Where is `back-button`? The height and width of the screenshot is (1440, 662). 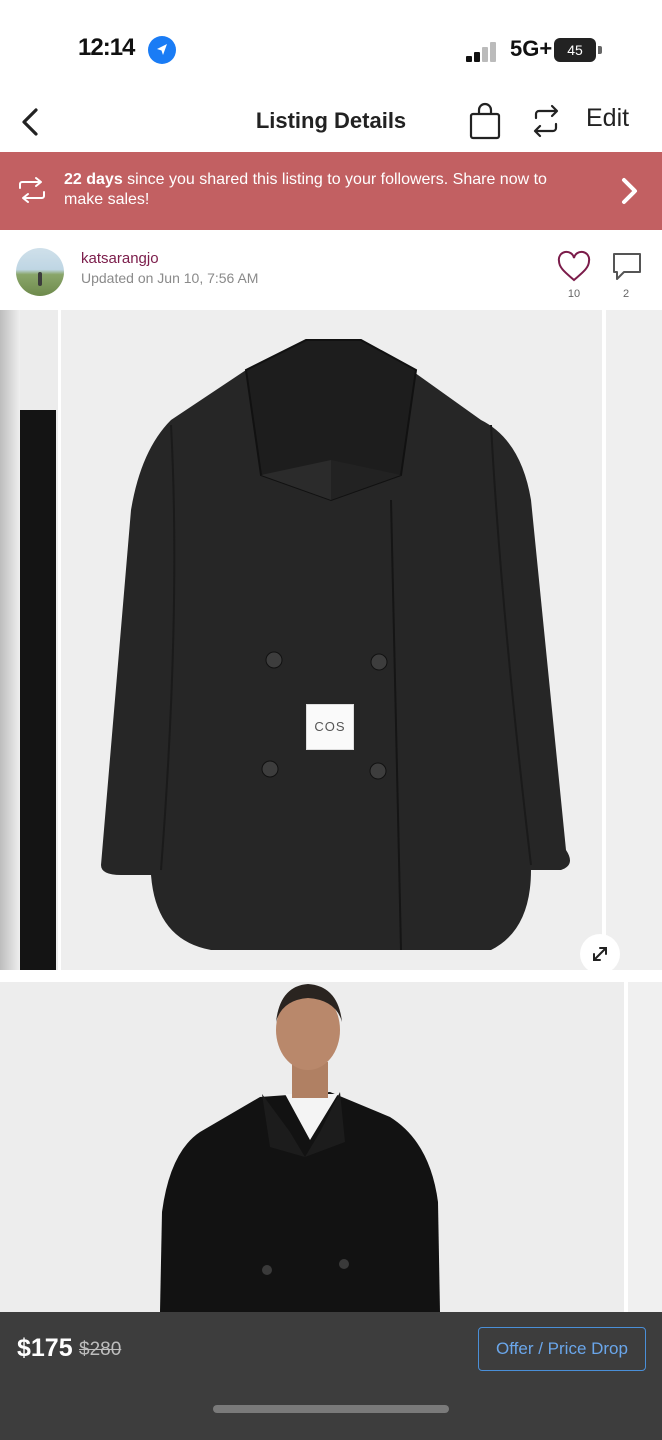 back-button is located at coordinates (31, 122).